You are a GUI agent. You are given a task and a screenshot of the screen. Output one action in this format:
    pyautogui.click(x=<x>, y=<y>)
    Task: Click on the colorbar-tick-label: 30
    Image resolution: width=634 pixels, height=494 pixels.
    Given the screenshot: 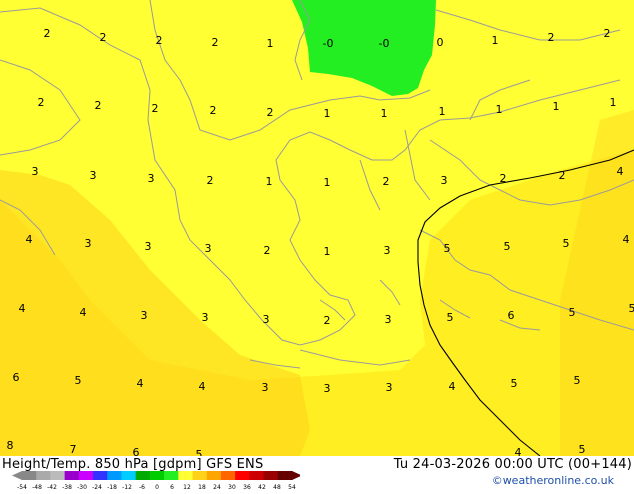 What is the action you would take?
    pyautogui.click(x=232, y=487)
    